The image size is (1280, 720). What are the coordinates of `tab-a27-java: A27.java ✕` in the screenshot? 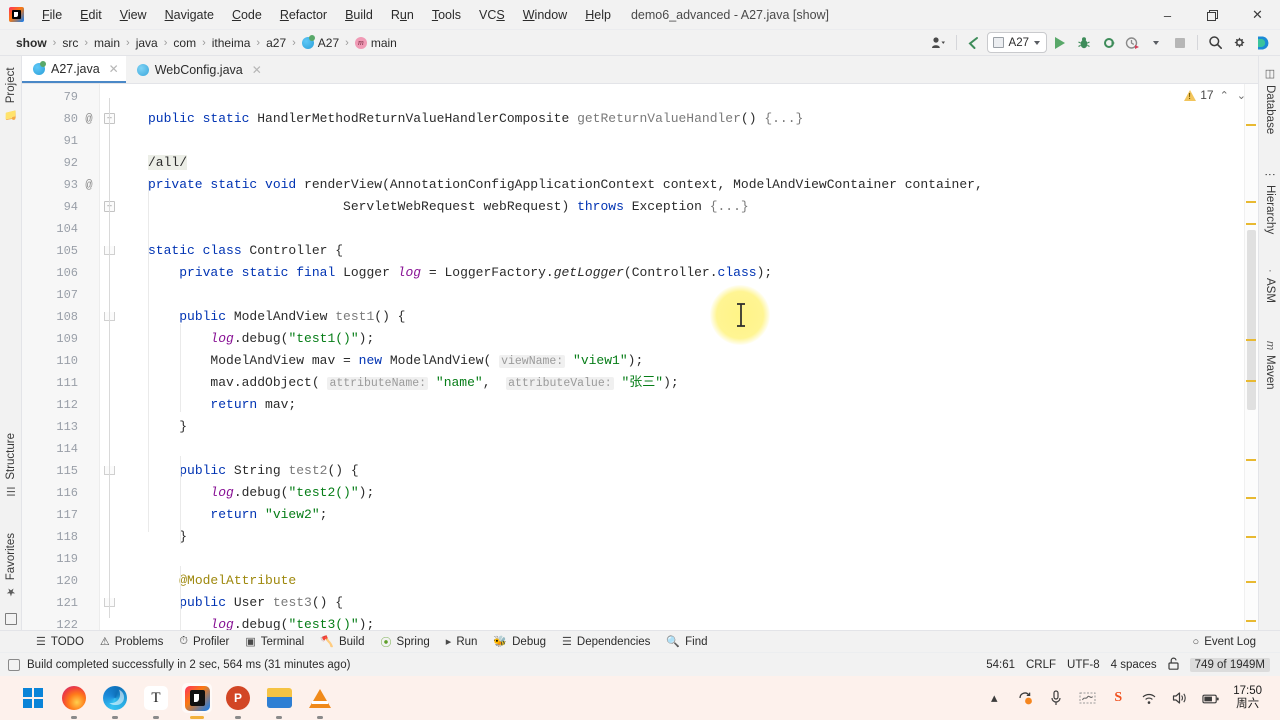 It's located at (74, 69).